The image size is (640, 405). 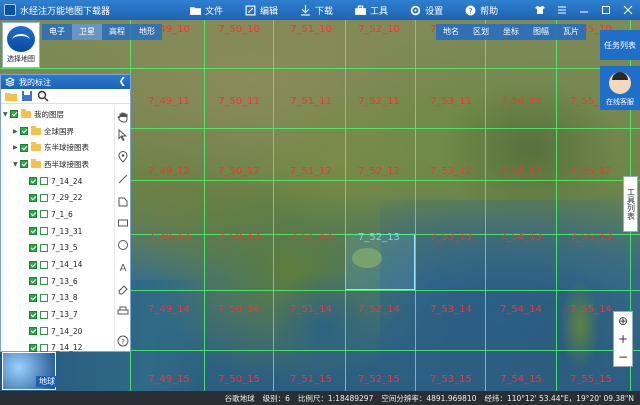 I want to click on tool-list-tab: 工具列表, so click(x=630, y=204).